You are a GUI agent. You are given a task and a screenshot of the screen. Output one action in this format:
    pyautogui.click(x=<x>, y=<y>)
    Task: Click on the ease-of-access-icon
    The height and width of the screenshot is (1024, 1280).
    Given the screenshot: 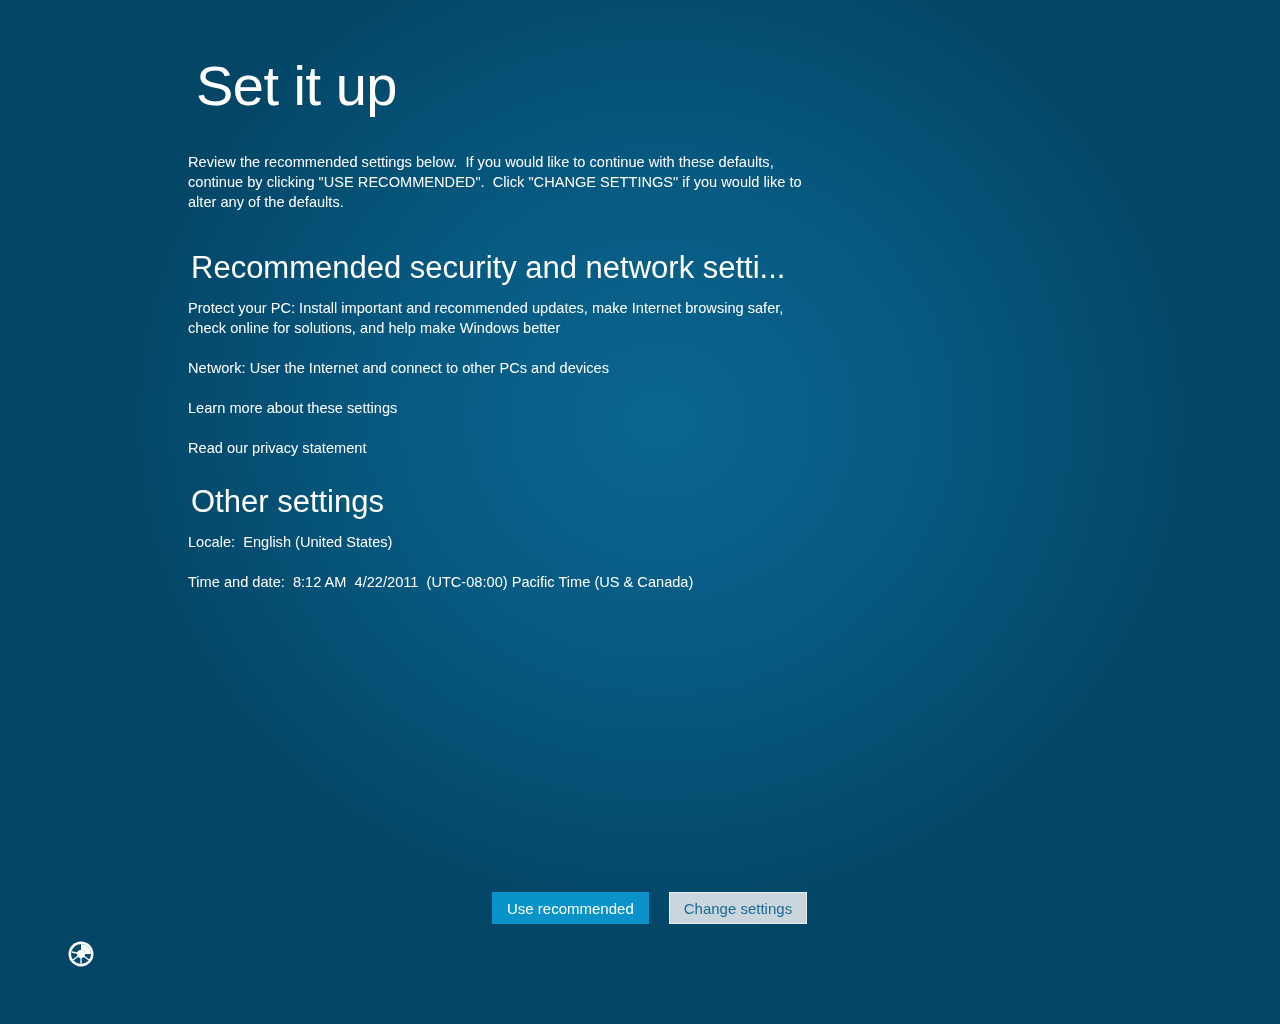 What is the action you would take?
    pyautogui.click(x=81, y=954)
    